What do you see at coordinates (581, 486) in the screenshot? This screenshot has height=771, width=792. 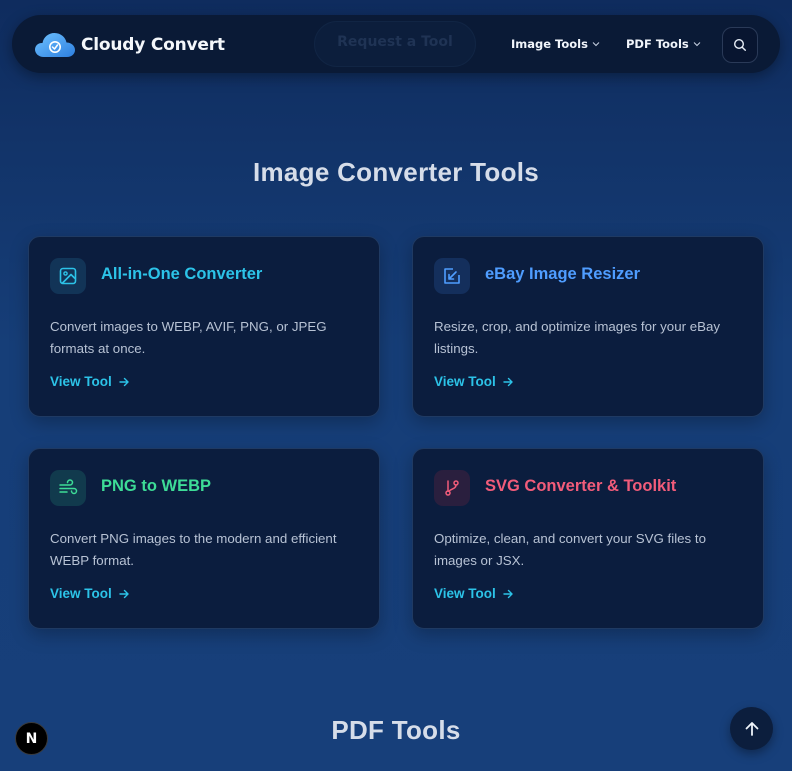 I see `card-title: SVG Converter & Toolkit` at bounding box center [581, 486].